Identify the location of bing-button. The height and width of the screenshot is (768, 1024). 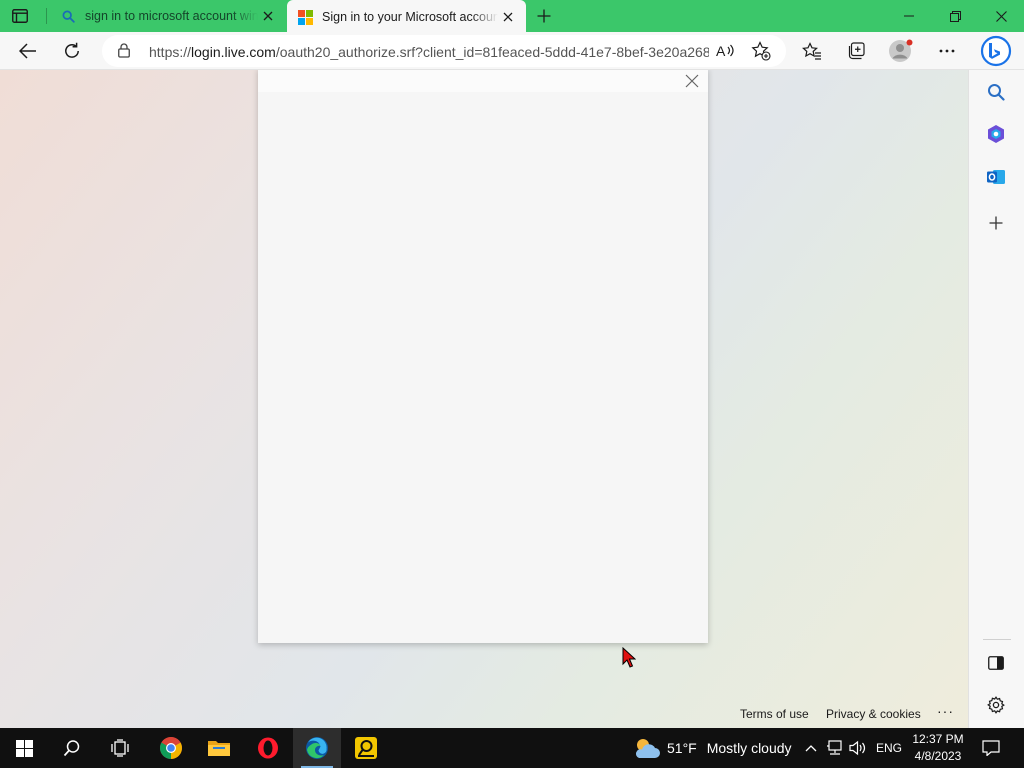
(996, 51).